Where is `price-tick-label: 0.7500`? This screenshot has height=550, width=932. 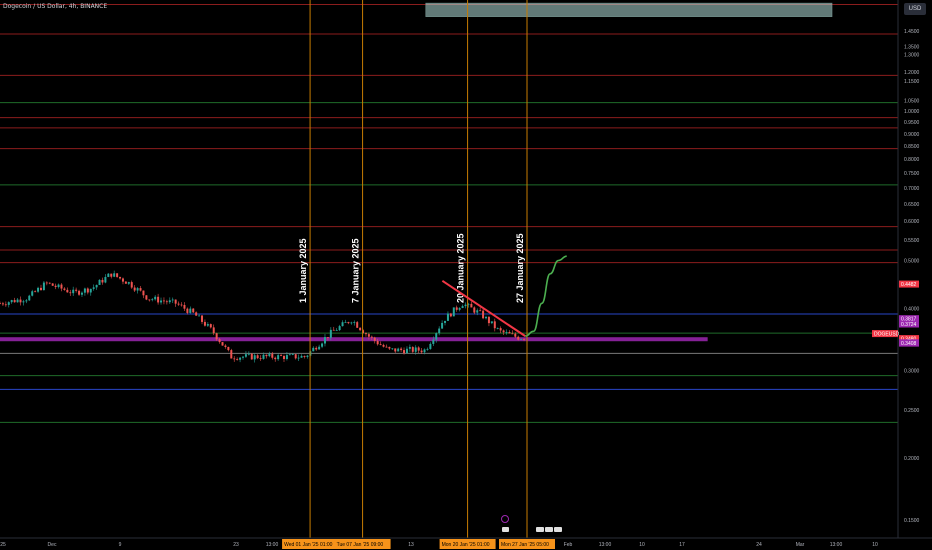
price-tick-label: 0.7500 is located at coordinates (912, 174).